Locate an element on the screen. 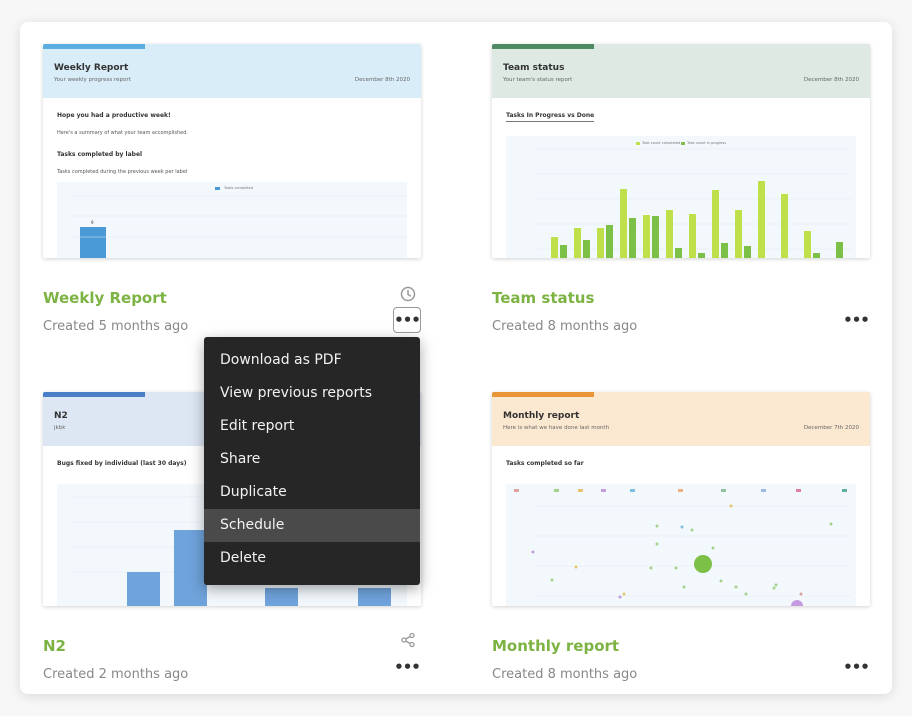 The width and height of the screenshot is (912, 716). thumbnail-section-title: Tasks completed by label is located at coordinates (100, 154).